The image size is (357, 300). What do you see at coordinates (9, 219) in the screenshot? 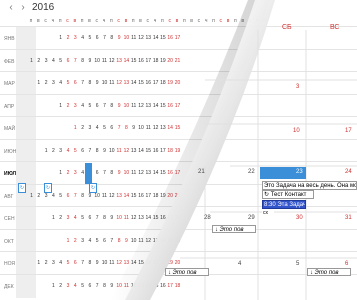
I see `month-label: СЕН` at bounding box center [9, 219].